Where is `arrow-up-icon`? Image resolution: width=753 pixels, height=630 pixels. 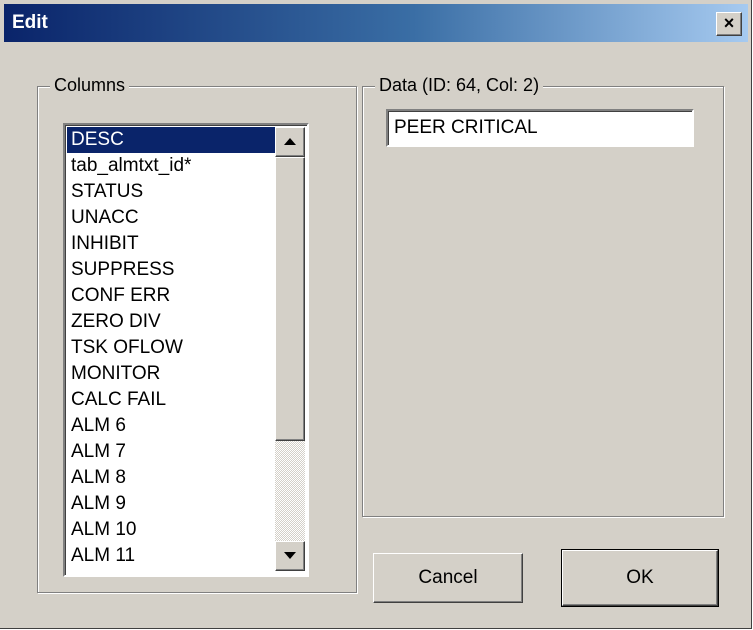
arrow-up-icon is located at coordinates (290, 141).